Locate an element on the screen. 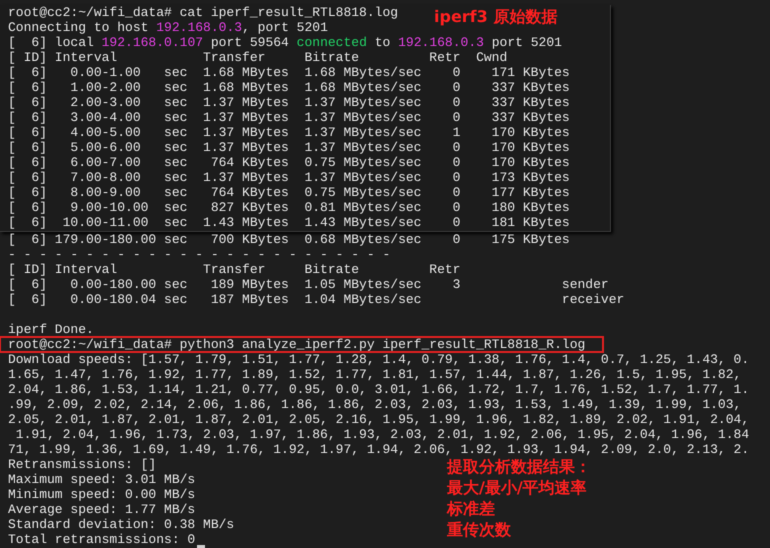  terminal-line: Total retransmissions: 0 is located at coordinates (103, 539).